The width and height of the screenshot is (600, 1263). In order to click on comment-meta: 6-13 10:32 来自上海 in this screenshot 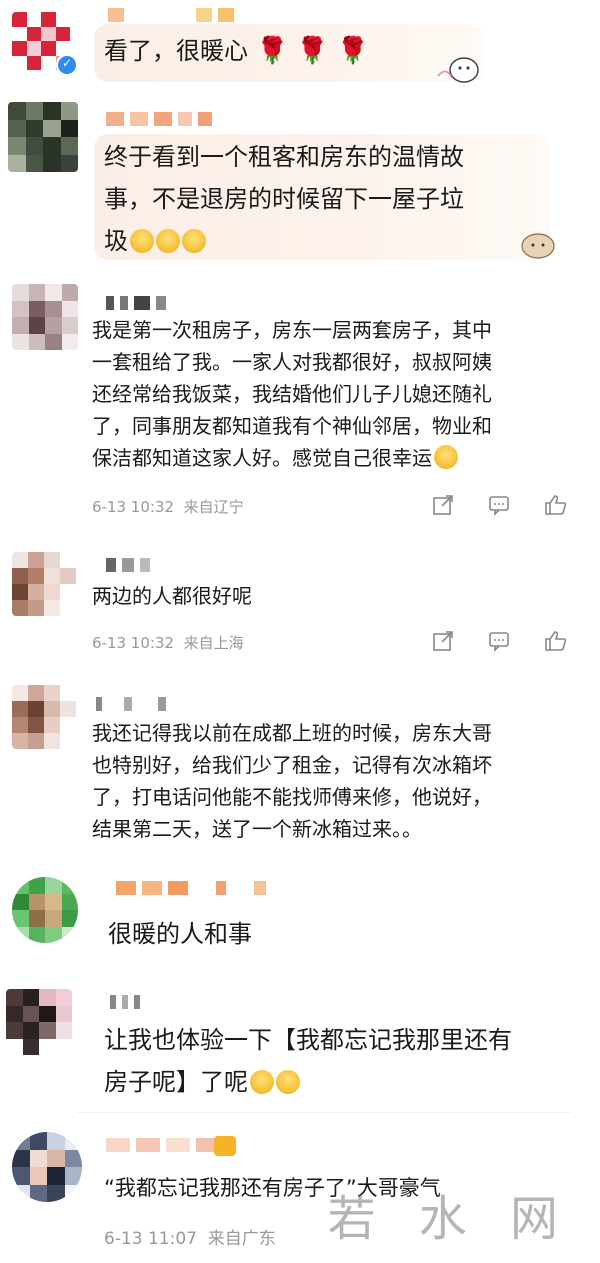, I will do `click(168, 642)`.